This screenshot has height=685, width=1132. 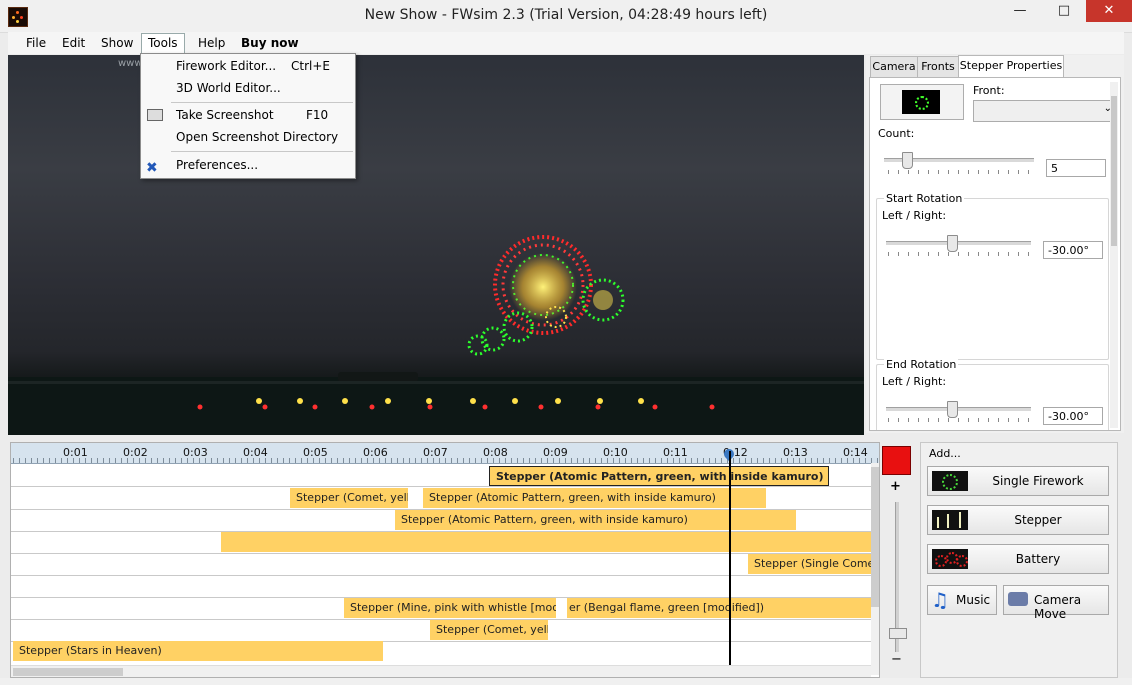 What do you see at coordinates (914, 215) in the screenshot?
I see `start-left-right-label: Left / Right:` at bounding box center [914, 215].